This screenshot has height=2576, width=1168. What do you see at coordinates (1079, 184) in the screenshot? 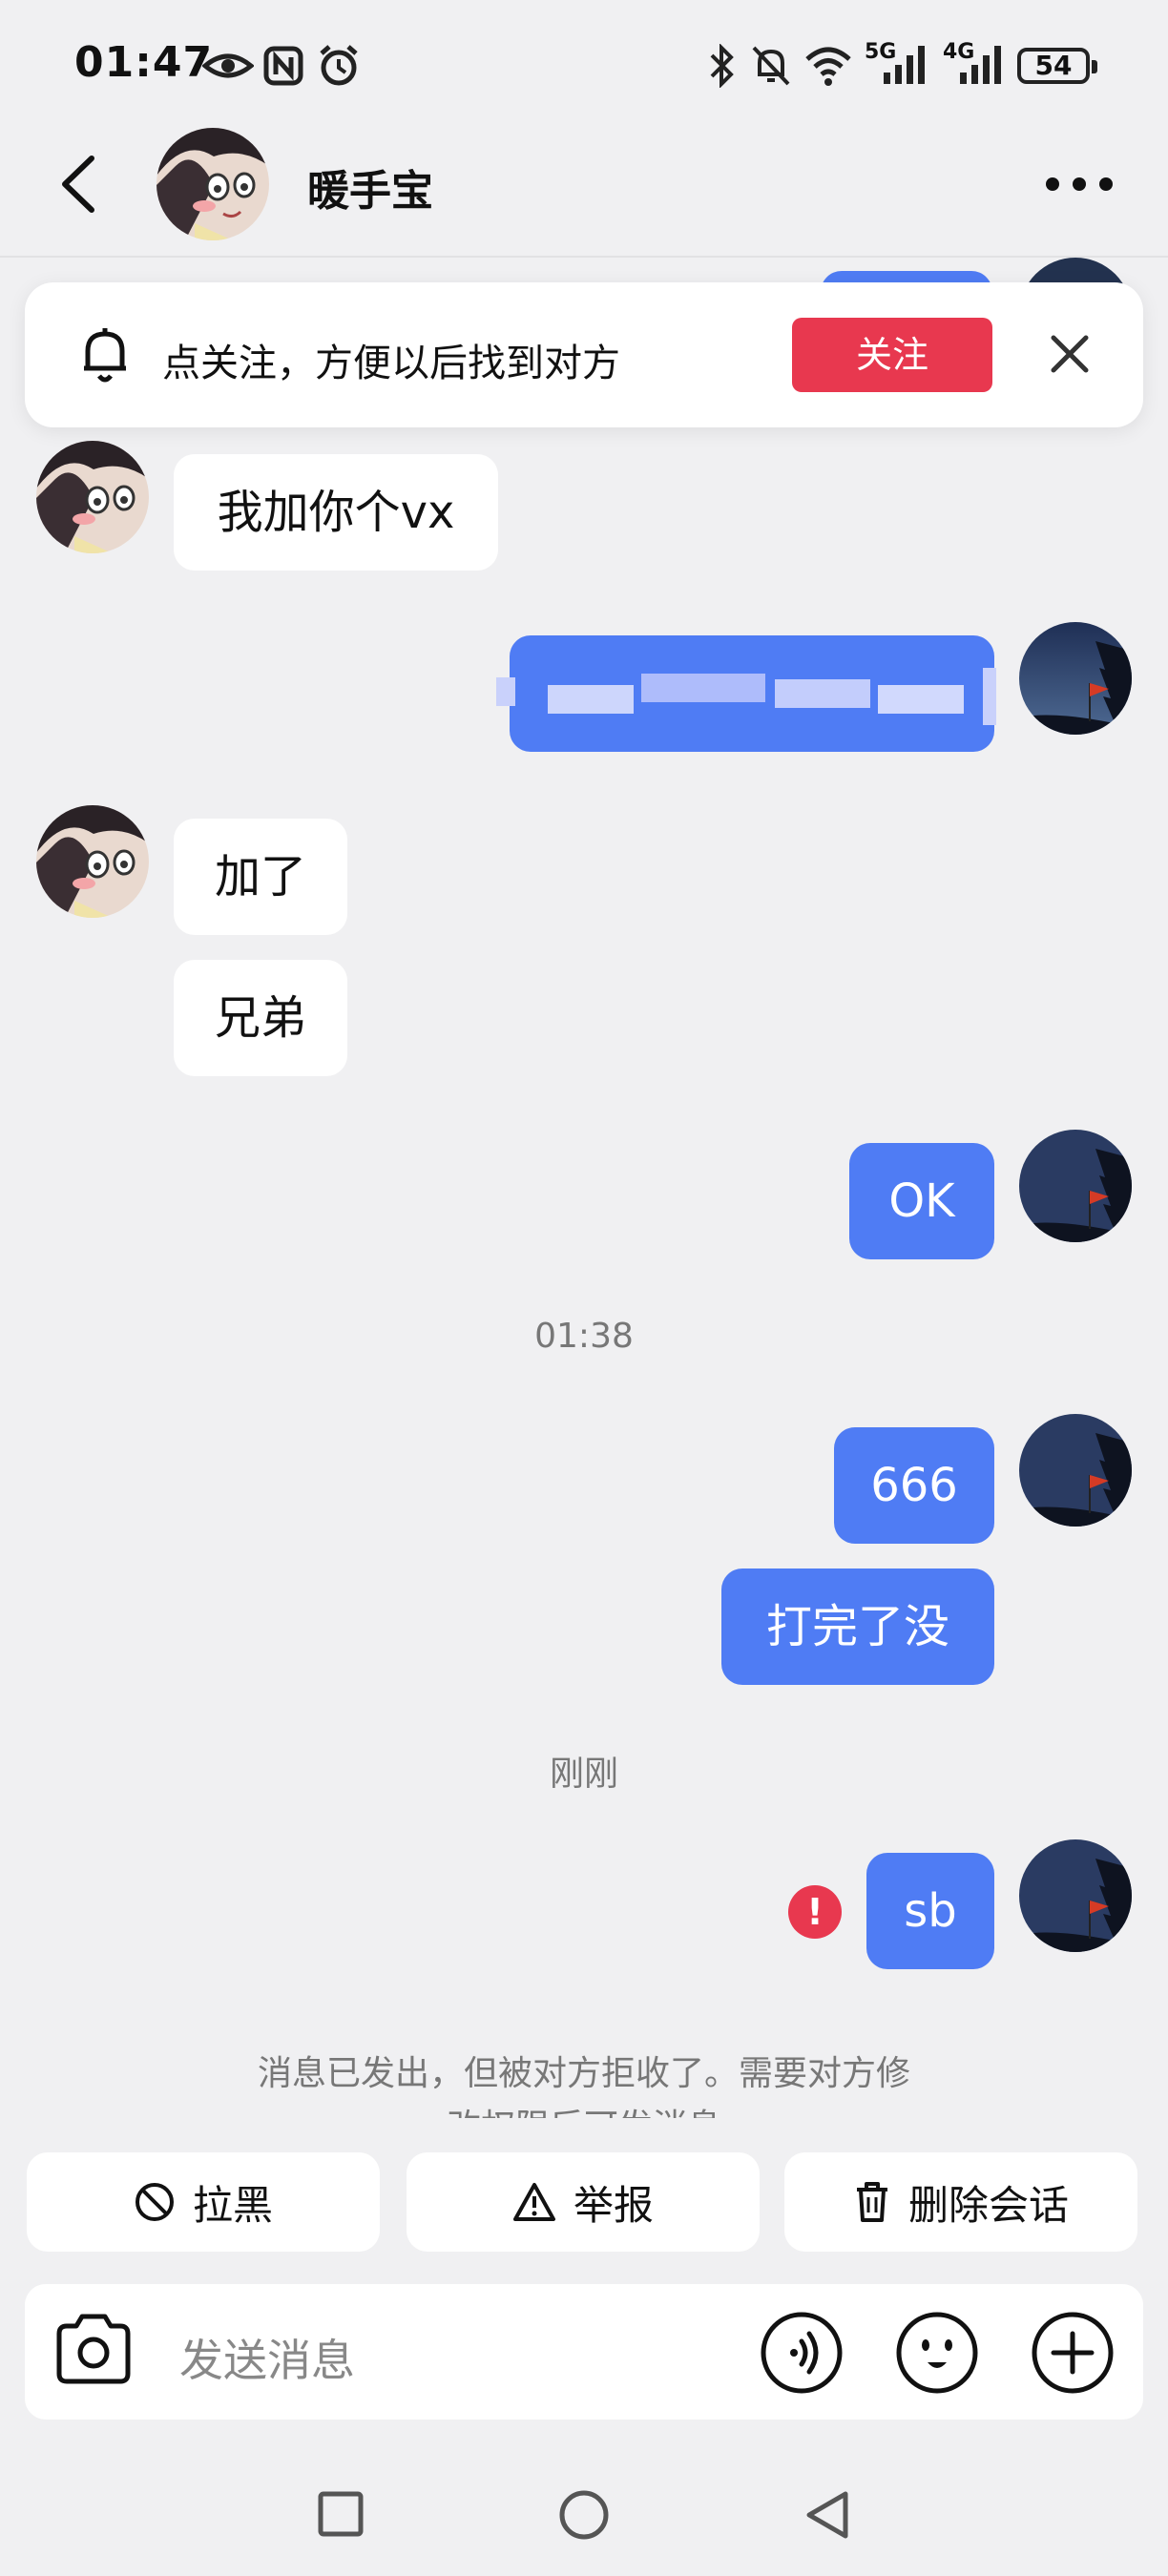
I see `more-icon` at bounding box center [1079, 184].